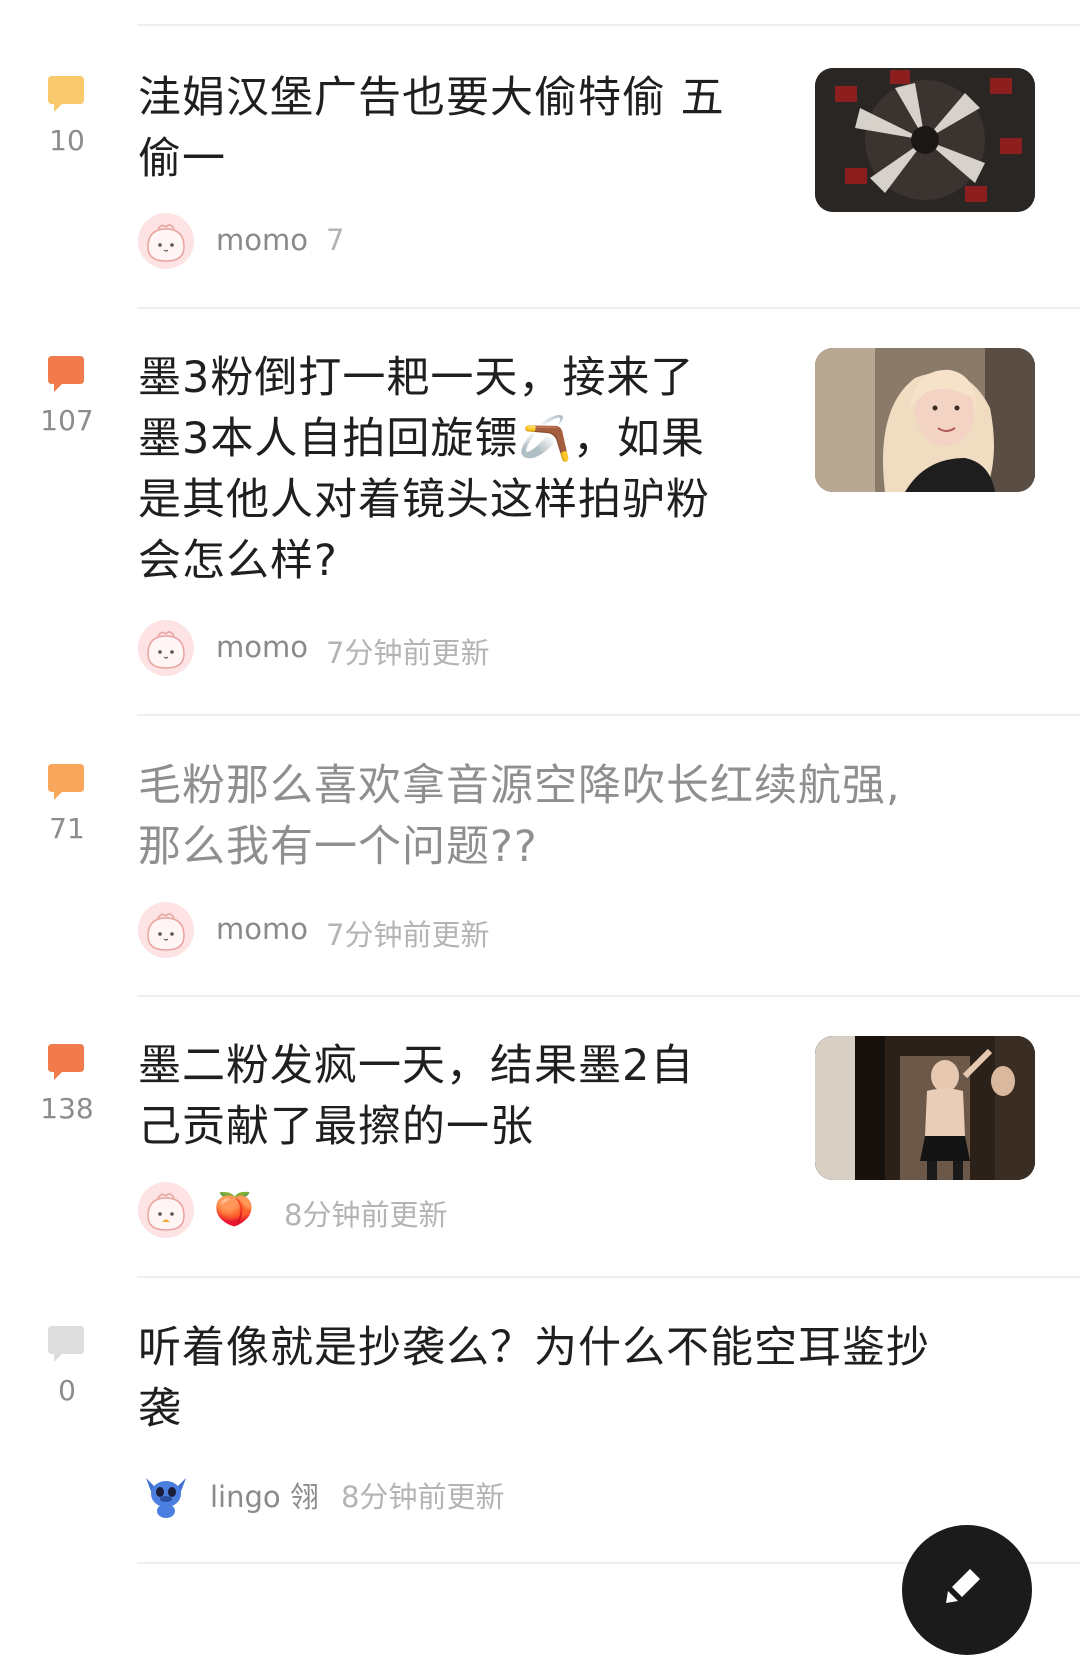 This screenshot has width=1080, height=1659. I want to click on post-meta: lingo 翎 8分钟前更新, so click(348, 1492).